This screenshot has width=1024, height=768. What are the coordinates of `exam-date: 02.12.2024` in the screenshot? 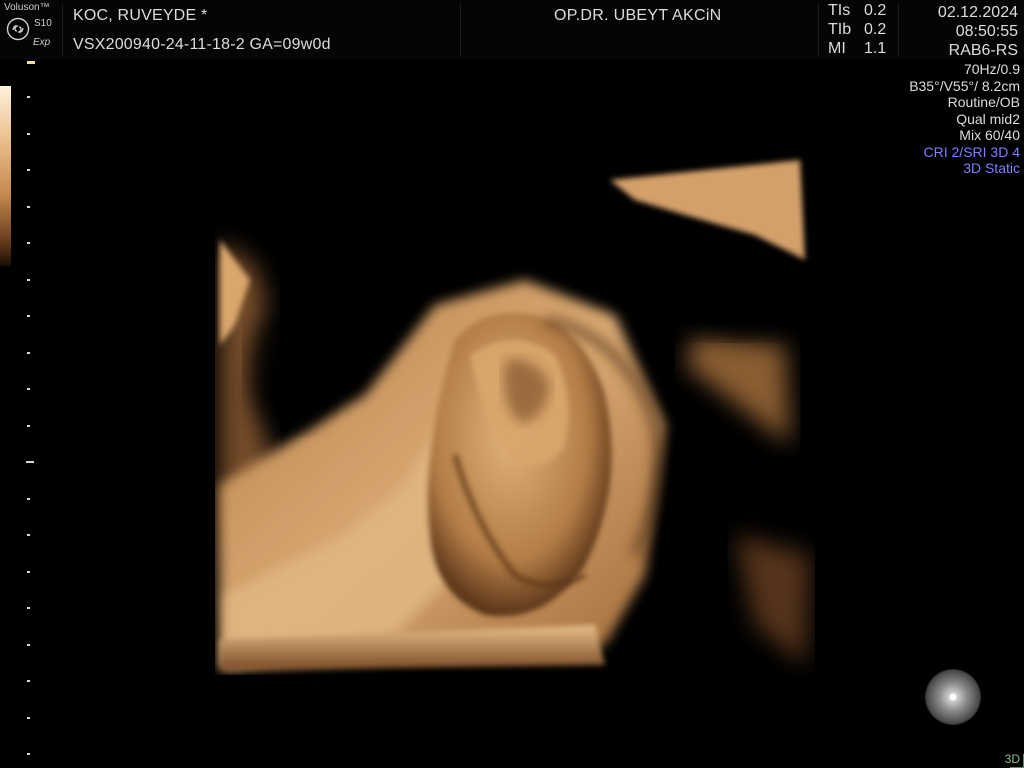 It's located at (977, 12).